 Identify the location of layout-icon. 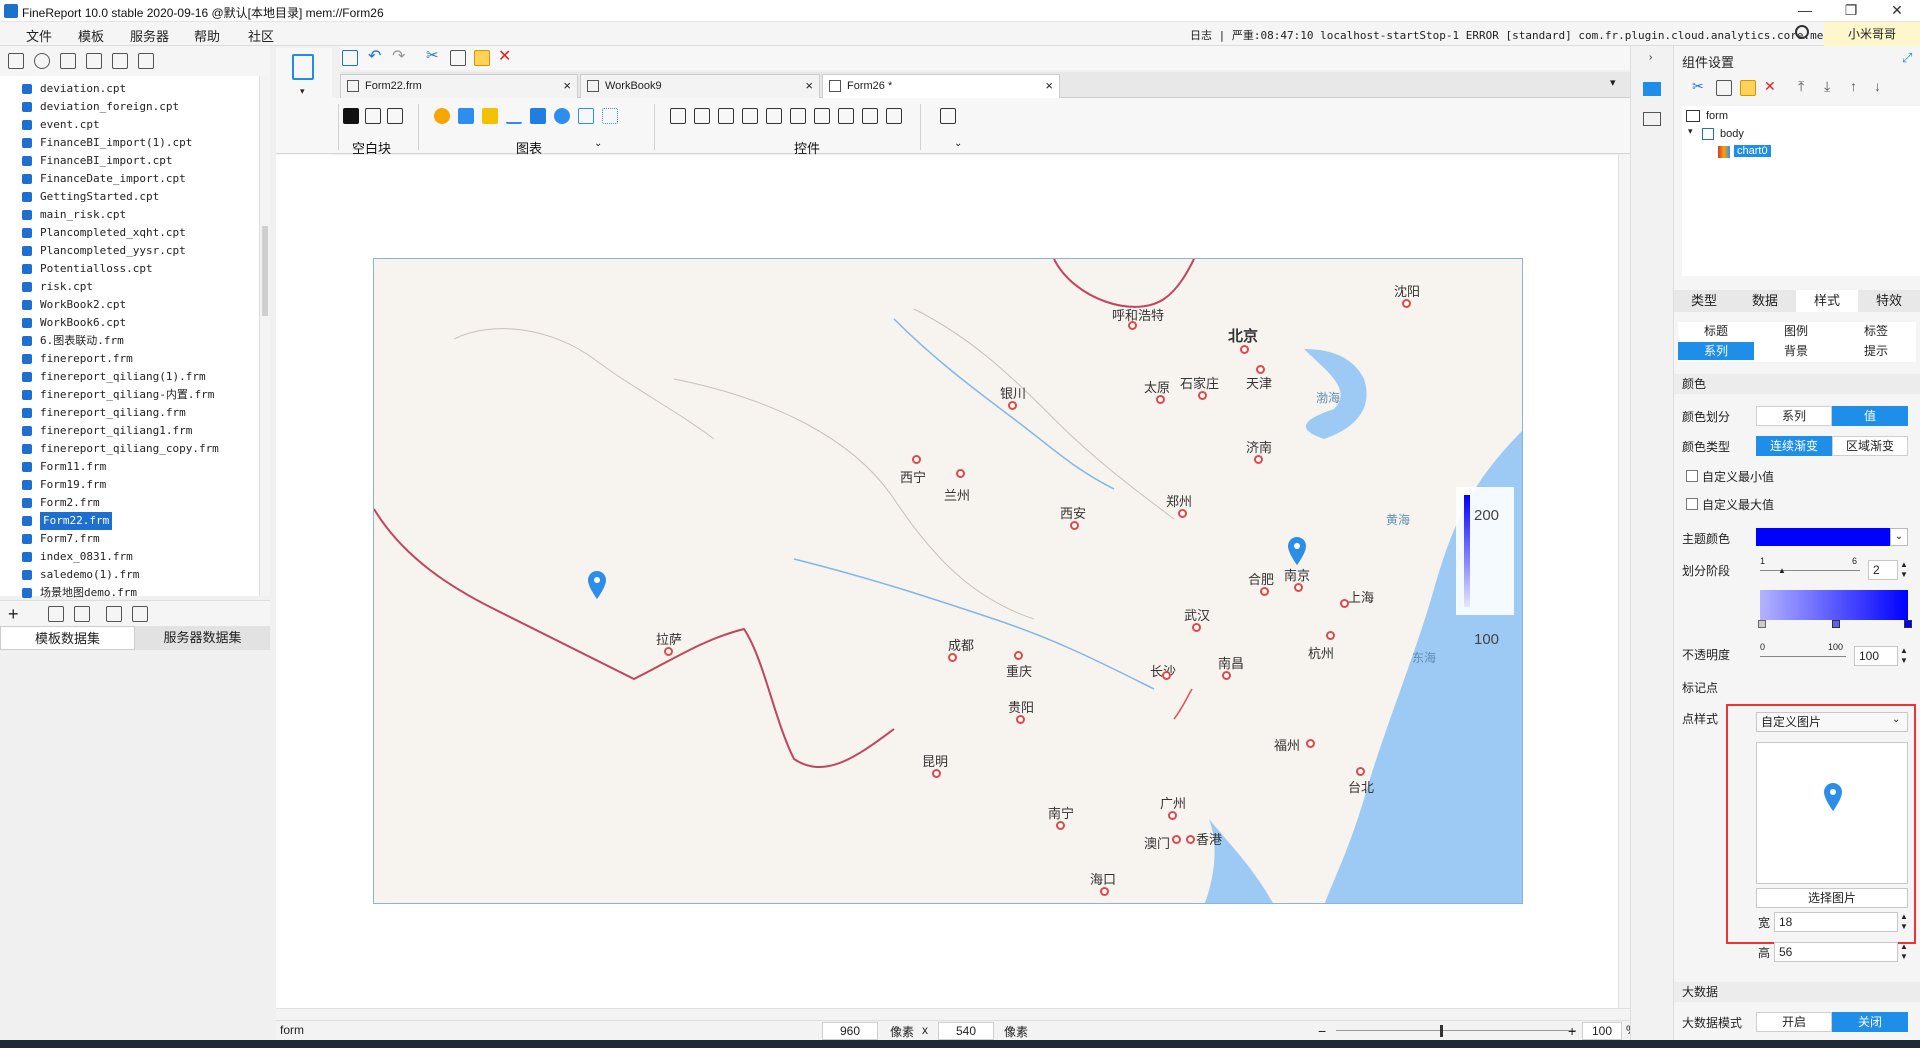
(1652, 119).